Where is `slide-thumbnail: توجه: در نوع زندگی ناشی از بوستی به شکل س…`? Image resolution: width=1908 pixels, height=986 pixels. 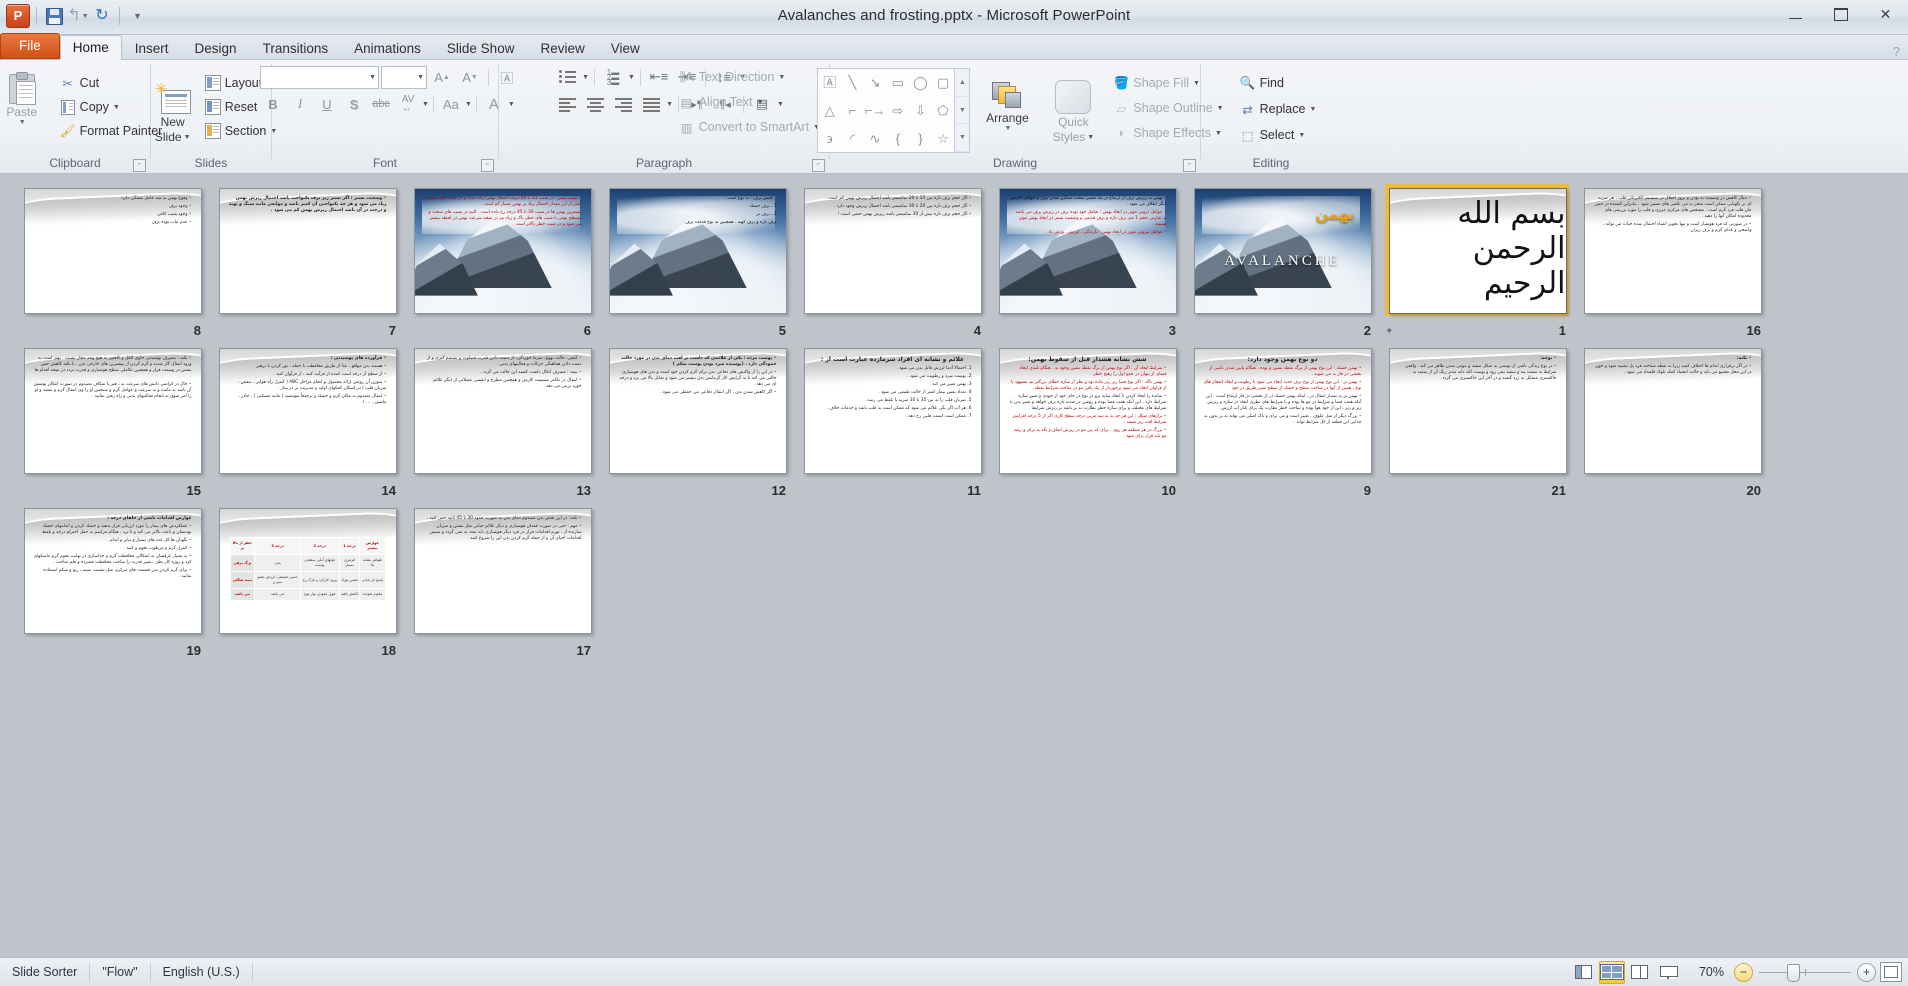
slide-thumbnail: توجه: در نوع زندگی ناشی از بوستی به شکل س… is located at coordinates (1476, 423).